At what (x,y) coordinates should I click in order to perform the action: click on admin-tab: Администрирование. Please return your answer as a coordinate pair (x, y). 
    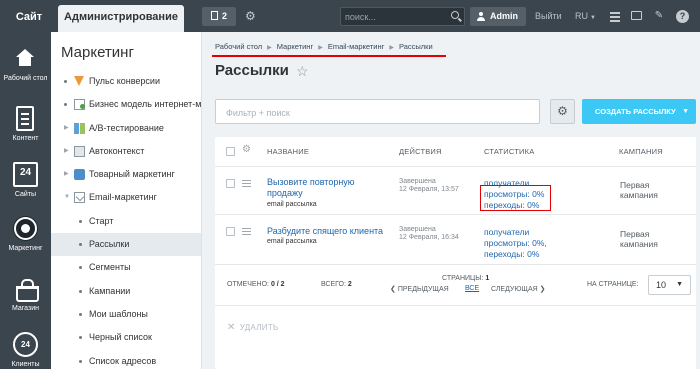
    Looking at the image, I should click on (121, 18).